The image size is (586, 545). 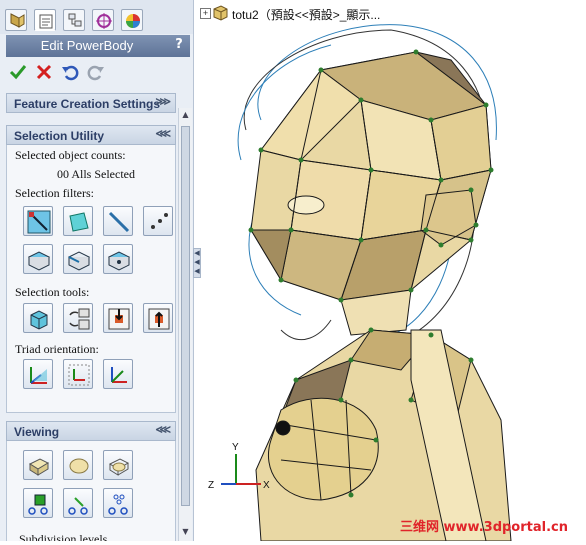 I want to click on filter-cage-face-button, so click(x=38, y=259).